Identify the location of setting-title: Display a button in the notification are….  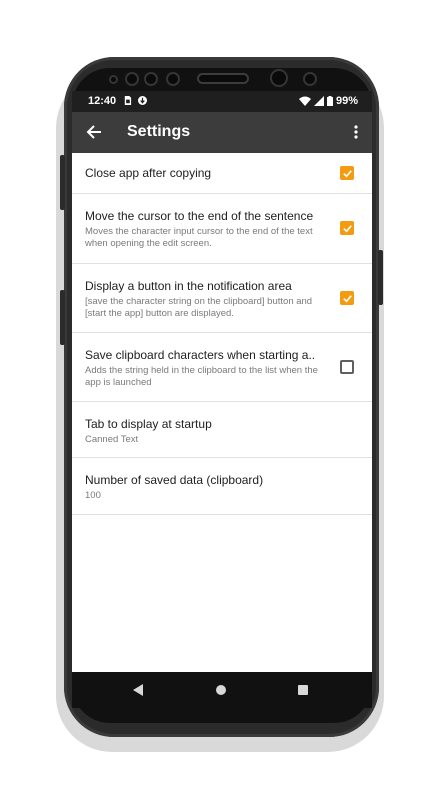
(188, 286).